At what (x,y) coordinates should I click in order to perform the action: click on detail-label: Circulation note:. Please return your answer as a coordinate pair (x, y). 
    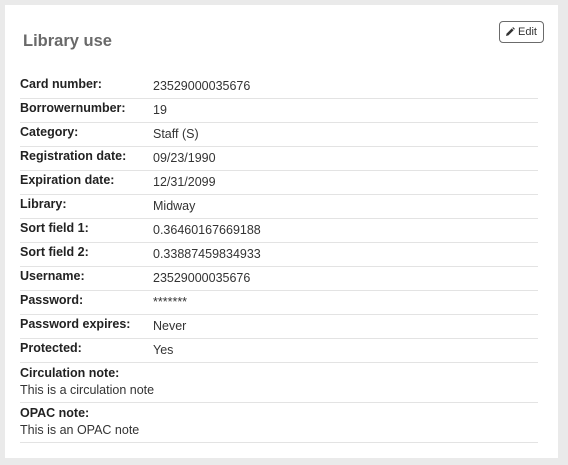
    Looking at the image, I should click on (70, 373).